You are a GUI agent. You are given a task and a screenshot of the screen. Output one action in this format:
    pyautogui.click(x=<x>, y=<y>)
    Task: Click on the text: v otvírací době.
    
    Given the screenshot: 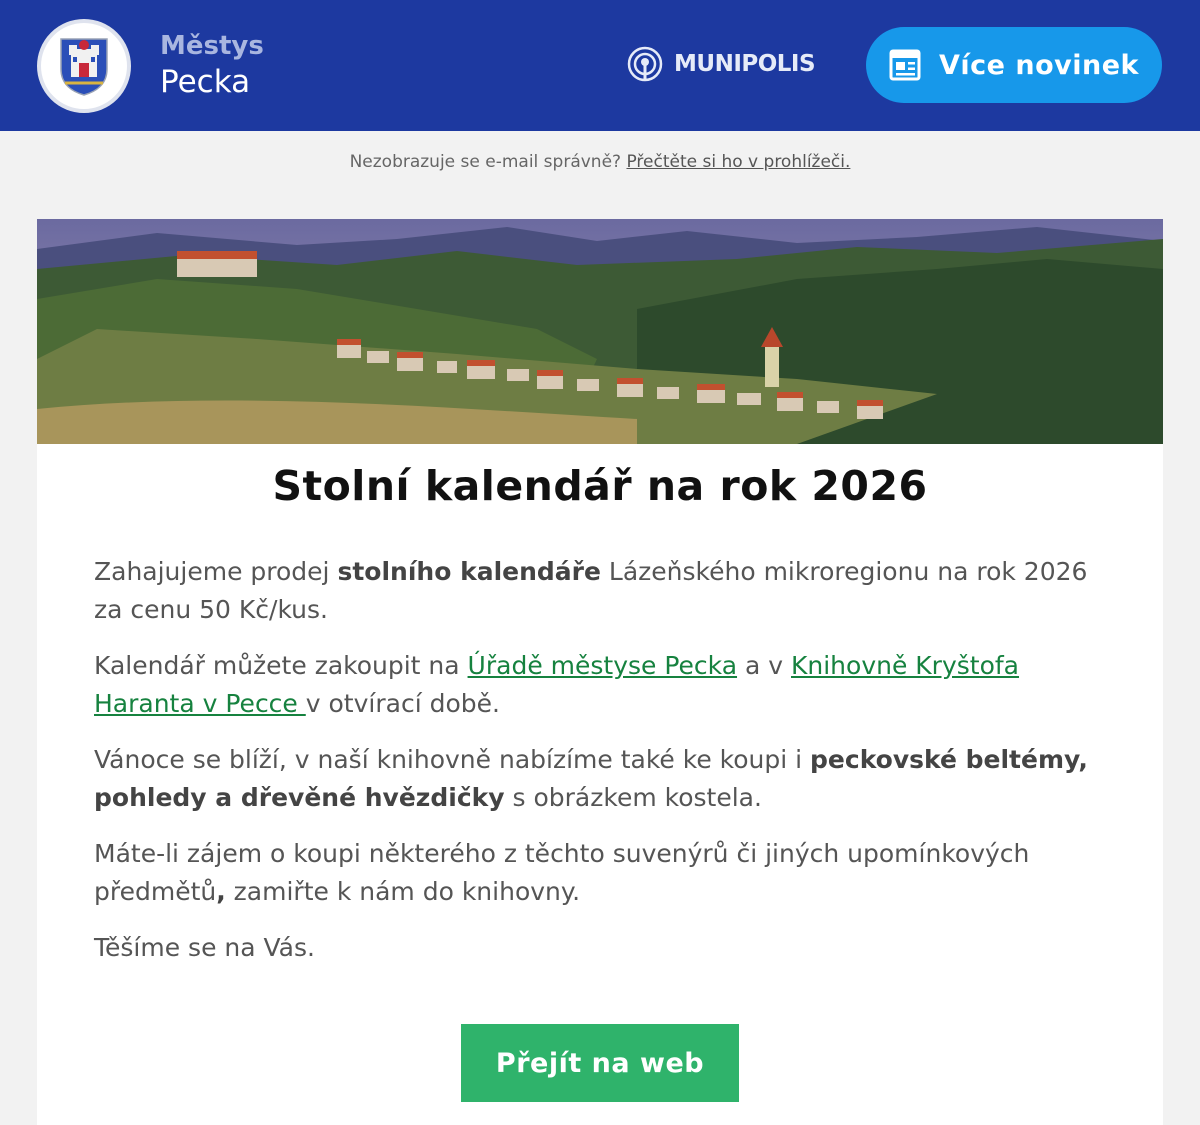 What is the action you would take?
    pyautogui.click(x=402, y=703)
    